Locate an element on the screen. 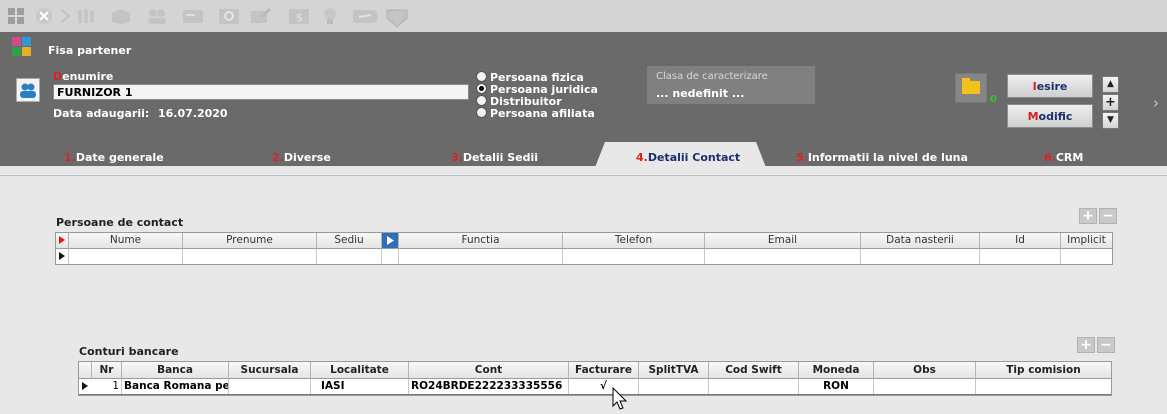 This screenshot has width=1167, height=414. cell-splittva is located at coordinates (674, 386).